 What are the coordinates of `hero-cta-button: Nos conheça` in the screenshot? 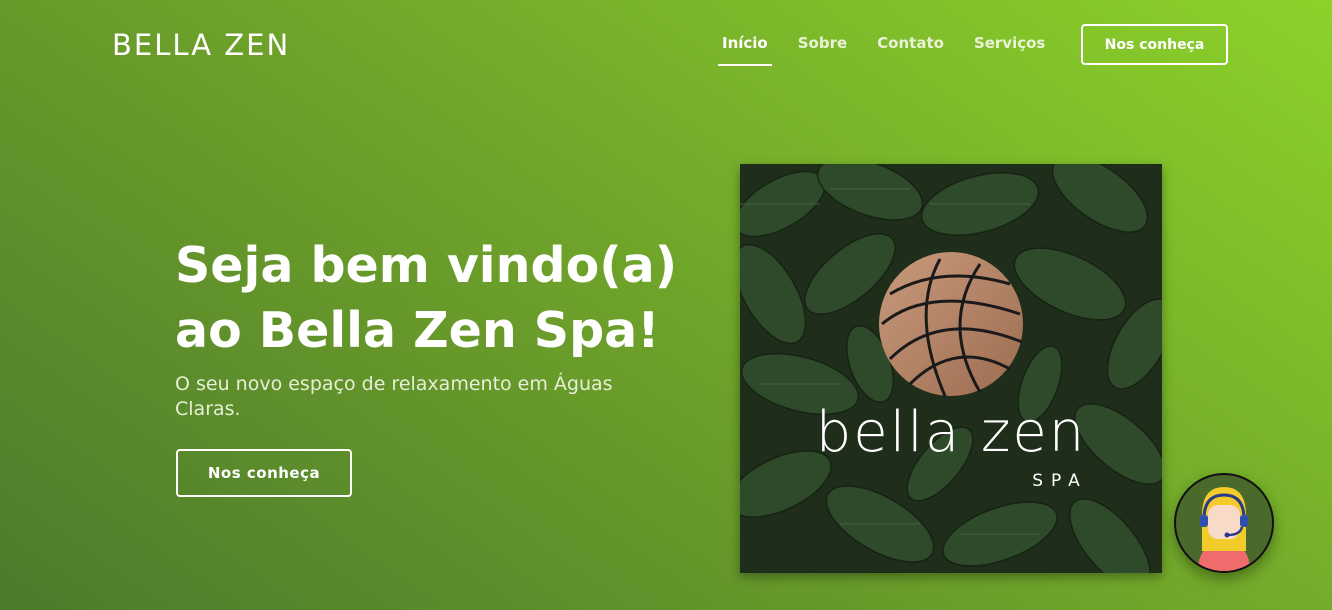 It's located at (264, 473).